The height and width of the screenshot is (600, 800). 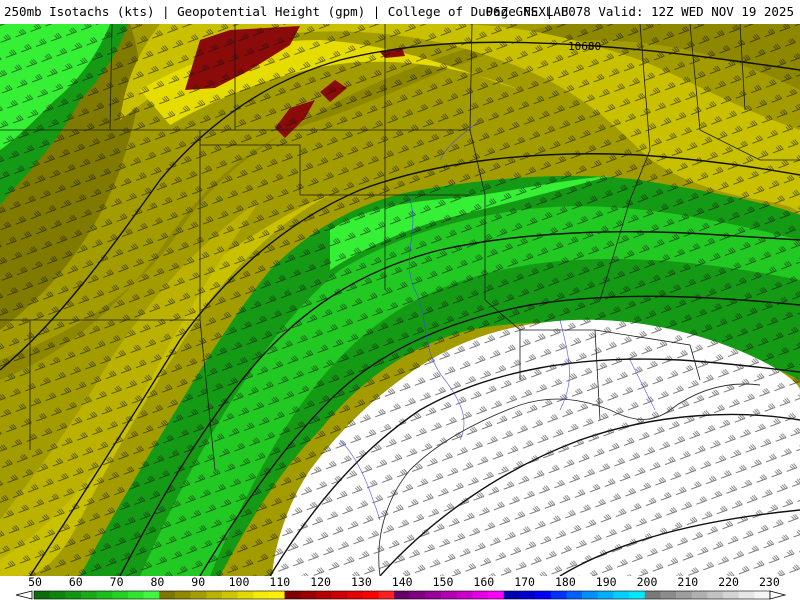 I want to click on contour-label: 10680, so click(x=584, y=46).